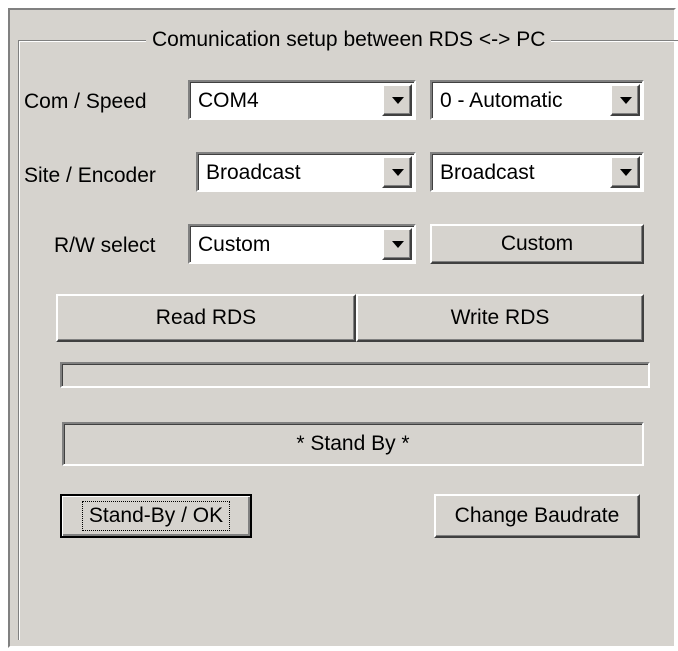 The width and height of the screenshot is (678, 651). I want to click on com-port-value: COM4, so click(228, 100).